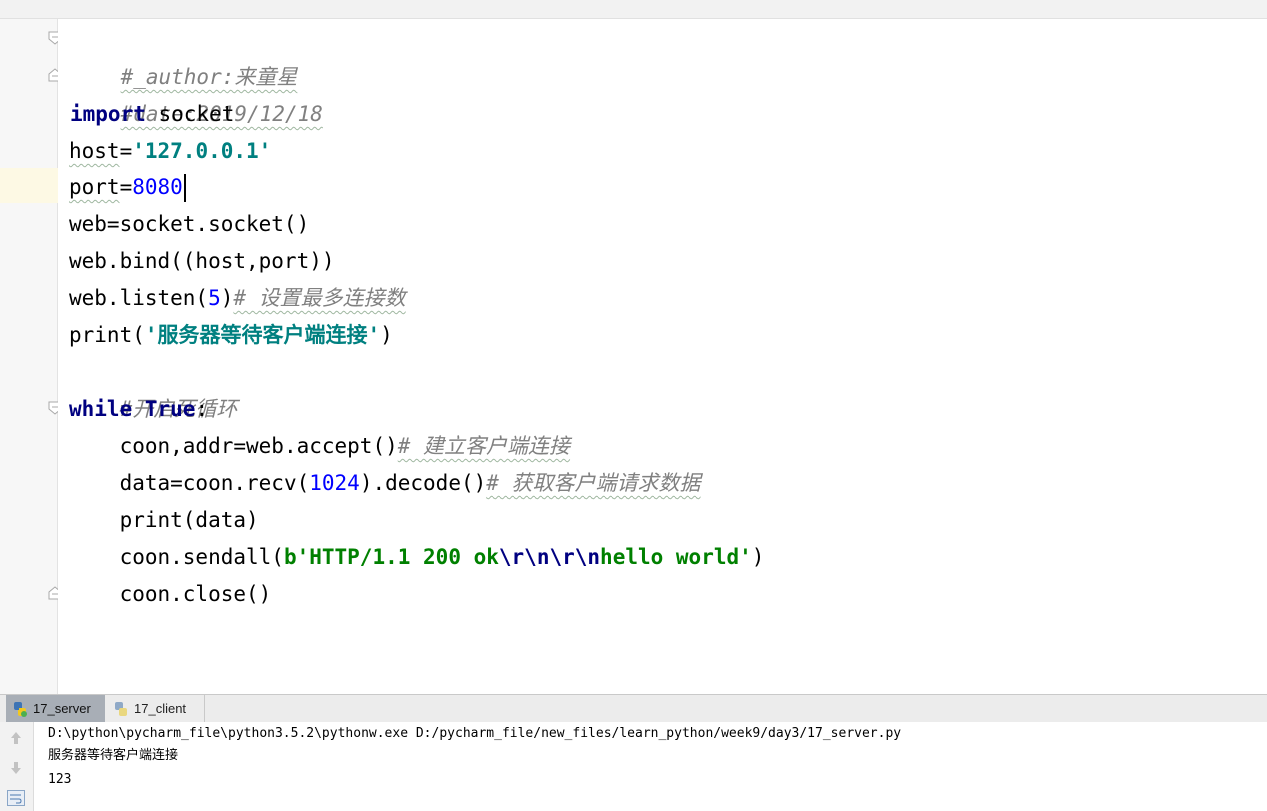 The height and width of the screenshot is (811, 1267). Describe the element at coordinates (319, 298) in the screenshot. I see `code-comment: # 设置最多连接数` at that location.